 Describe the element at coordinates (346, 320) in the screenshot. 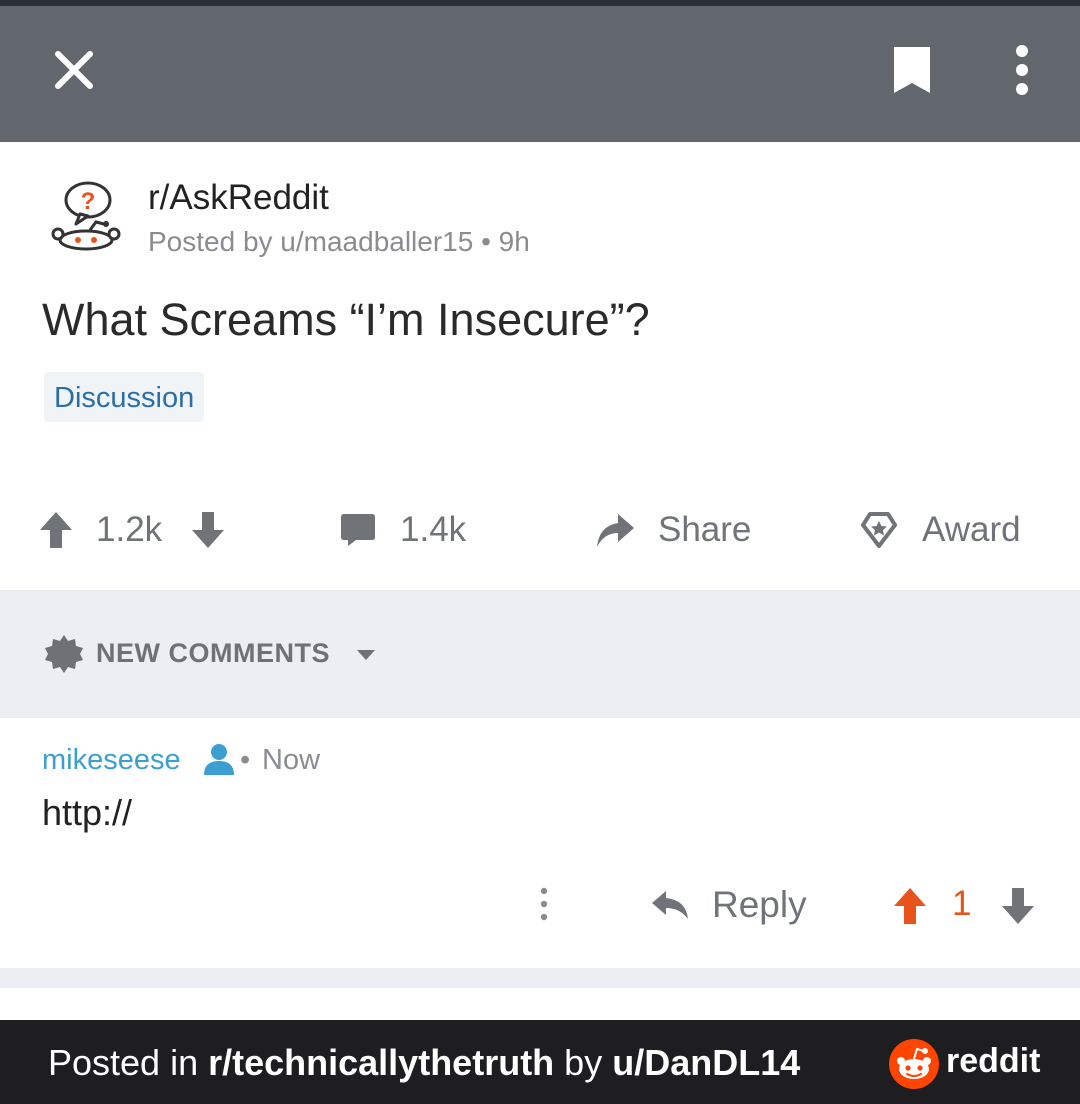

I see `post-title: What Screams “I’m Insecure”?` at that location.